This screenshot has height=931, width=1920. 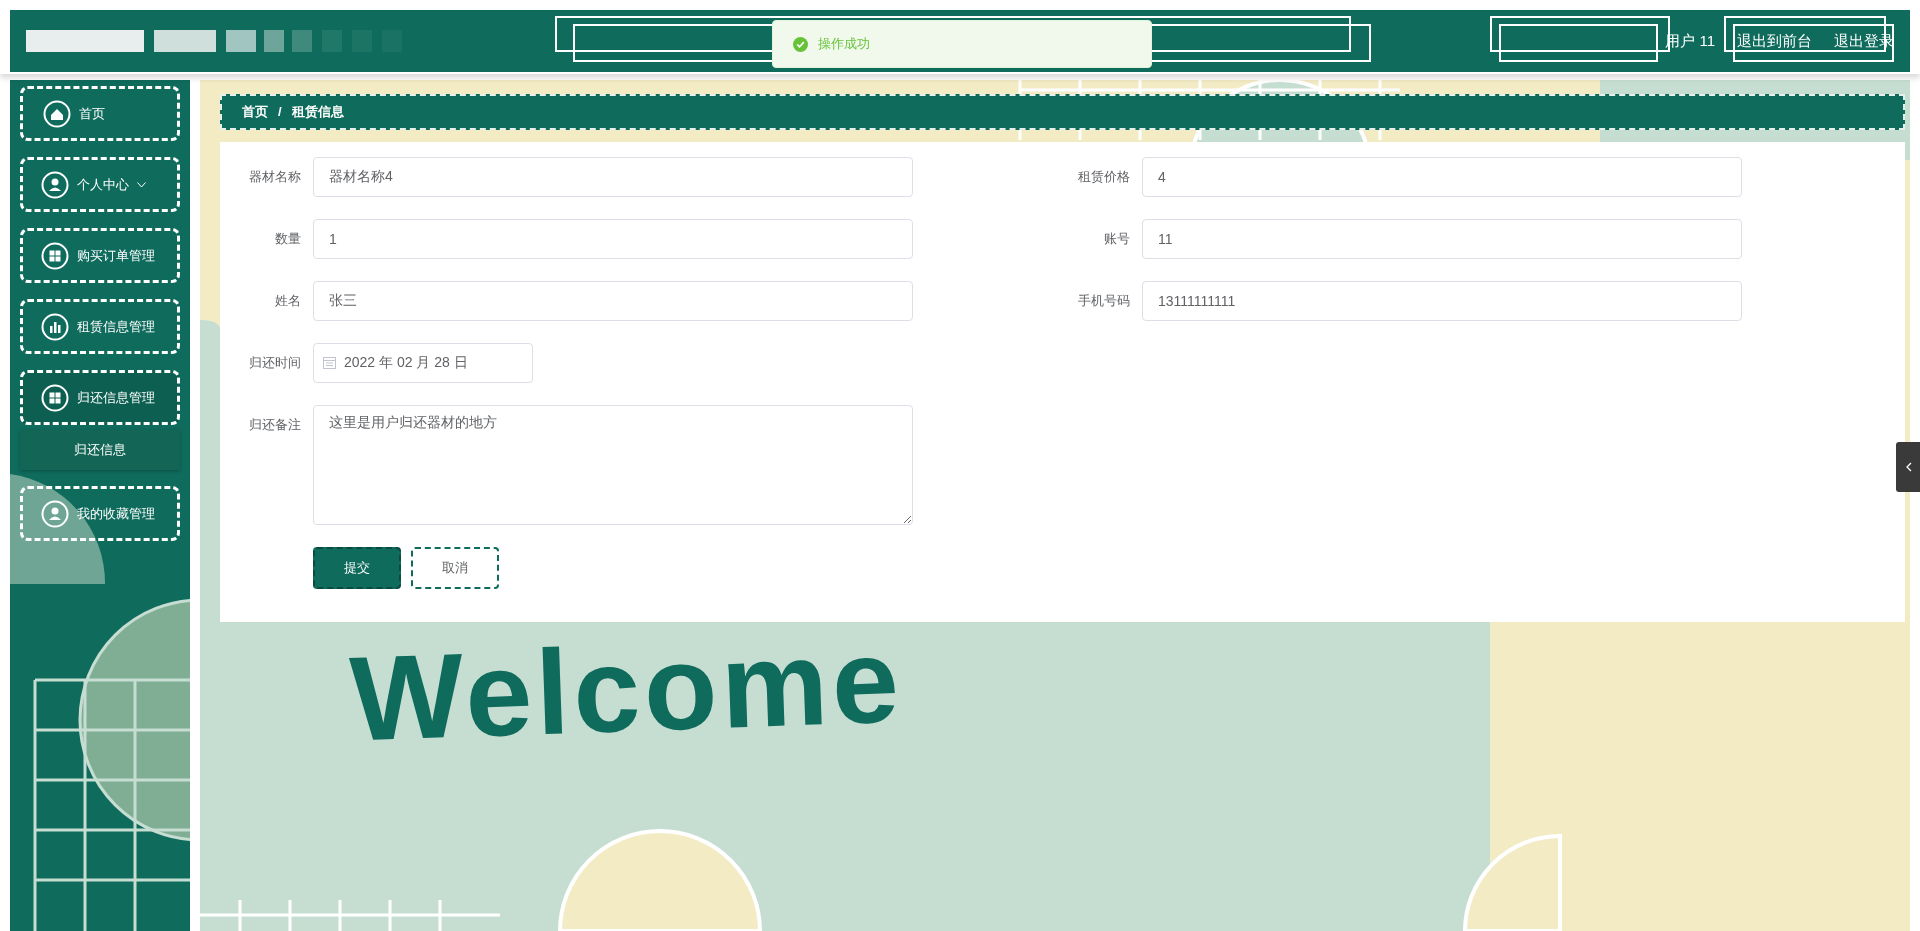 I want to click on text-field: 11, so click(x=1442, y=239).